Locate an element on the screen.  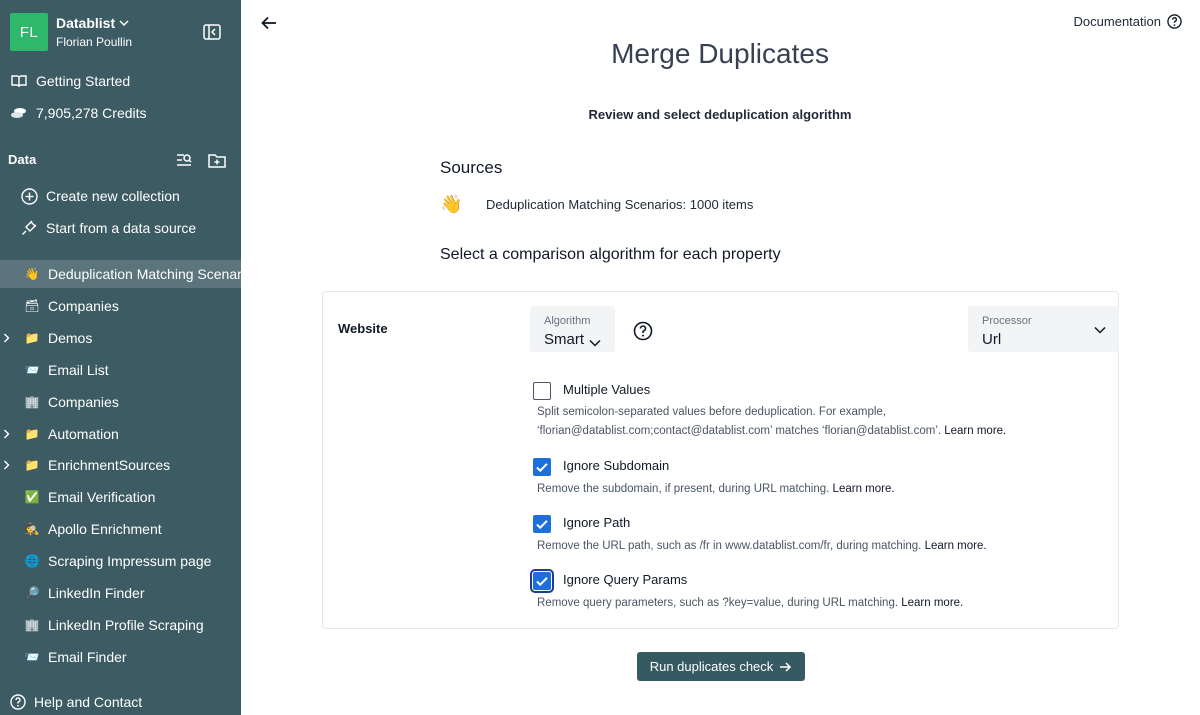
wave-emoji-icon: 👋 is located at coordinates (451, 204).